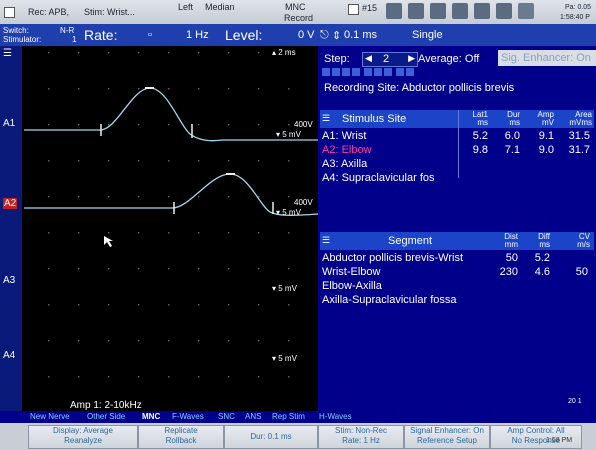 The image size is (596, 450). I want to click on display-average-button: Display: Average Reanalyze, so click(83, 437).